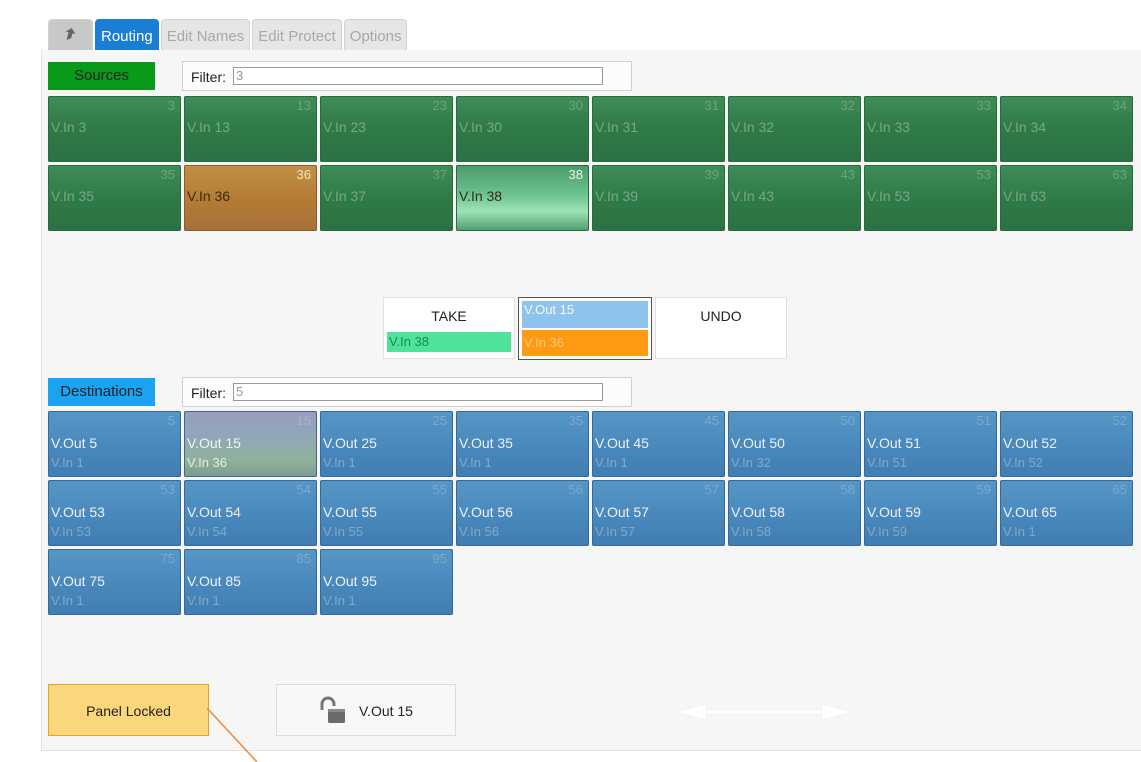 This screenshot has height=762, width=1141. What do you see at coordinates (70, 34) in the screenshot?
I see `back-tab` at bounding box center [70, 34].